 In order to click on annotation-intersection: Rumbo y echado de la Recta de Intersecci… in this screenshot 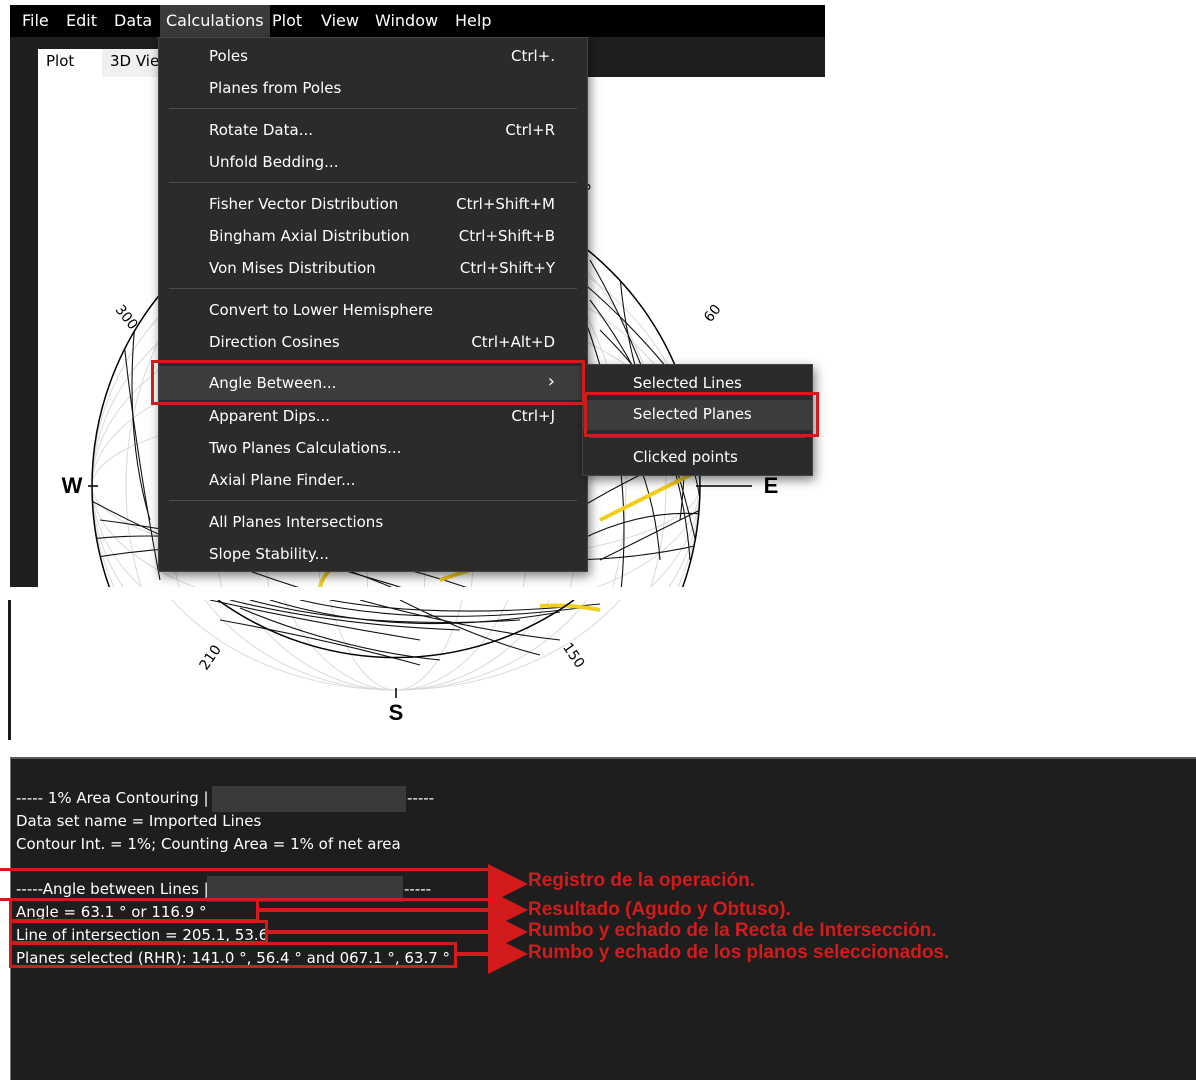, I will do `click(732, 930)`.